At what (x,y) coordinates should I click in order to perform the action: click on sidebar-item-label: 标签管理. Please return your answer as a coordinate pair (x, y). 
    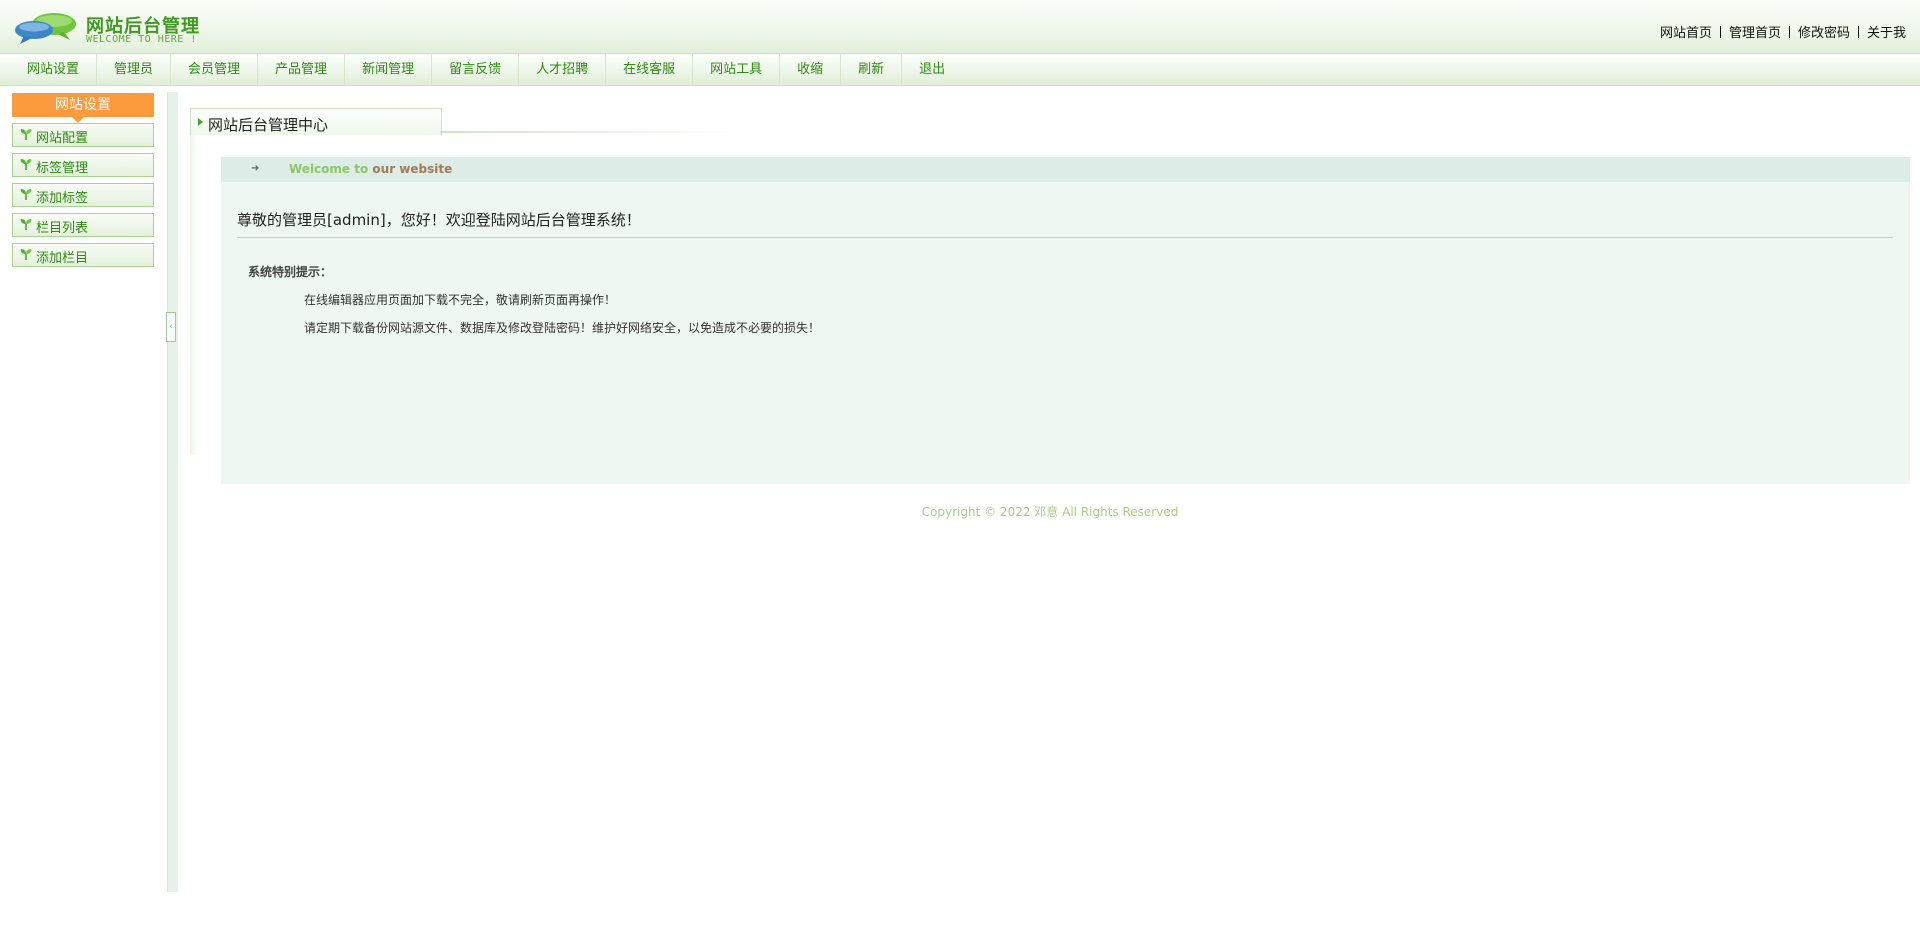
    Looking at the image, I should click on (62, 168).